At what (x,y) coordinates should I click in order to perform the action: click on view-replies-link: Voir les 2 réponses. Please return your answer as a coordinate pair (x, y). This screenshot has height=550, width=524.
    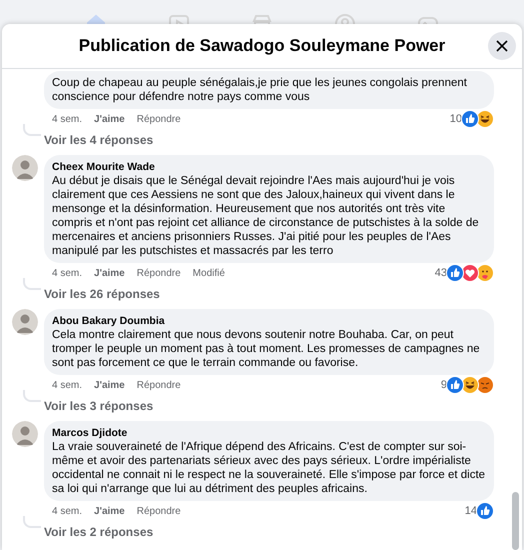
    Looking at the image, I should click on (99, 532).